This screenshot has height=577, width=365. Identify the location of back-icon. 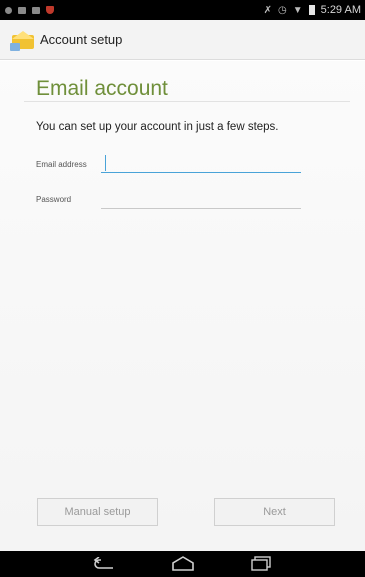
(103, 563).